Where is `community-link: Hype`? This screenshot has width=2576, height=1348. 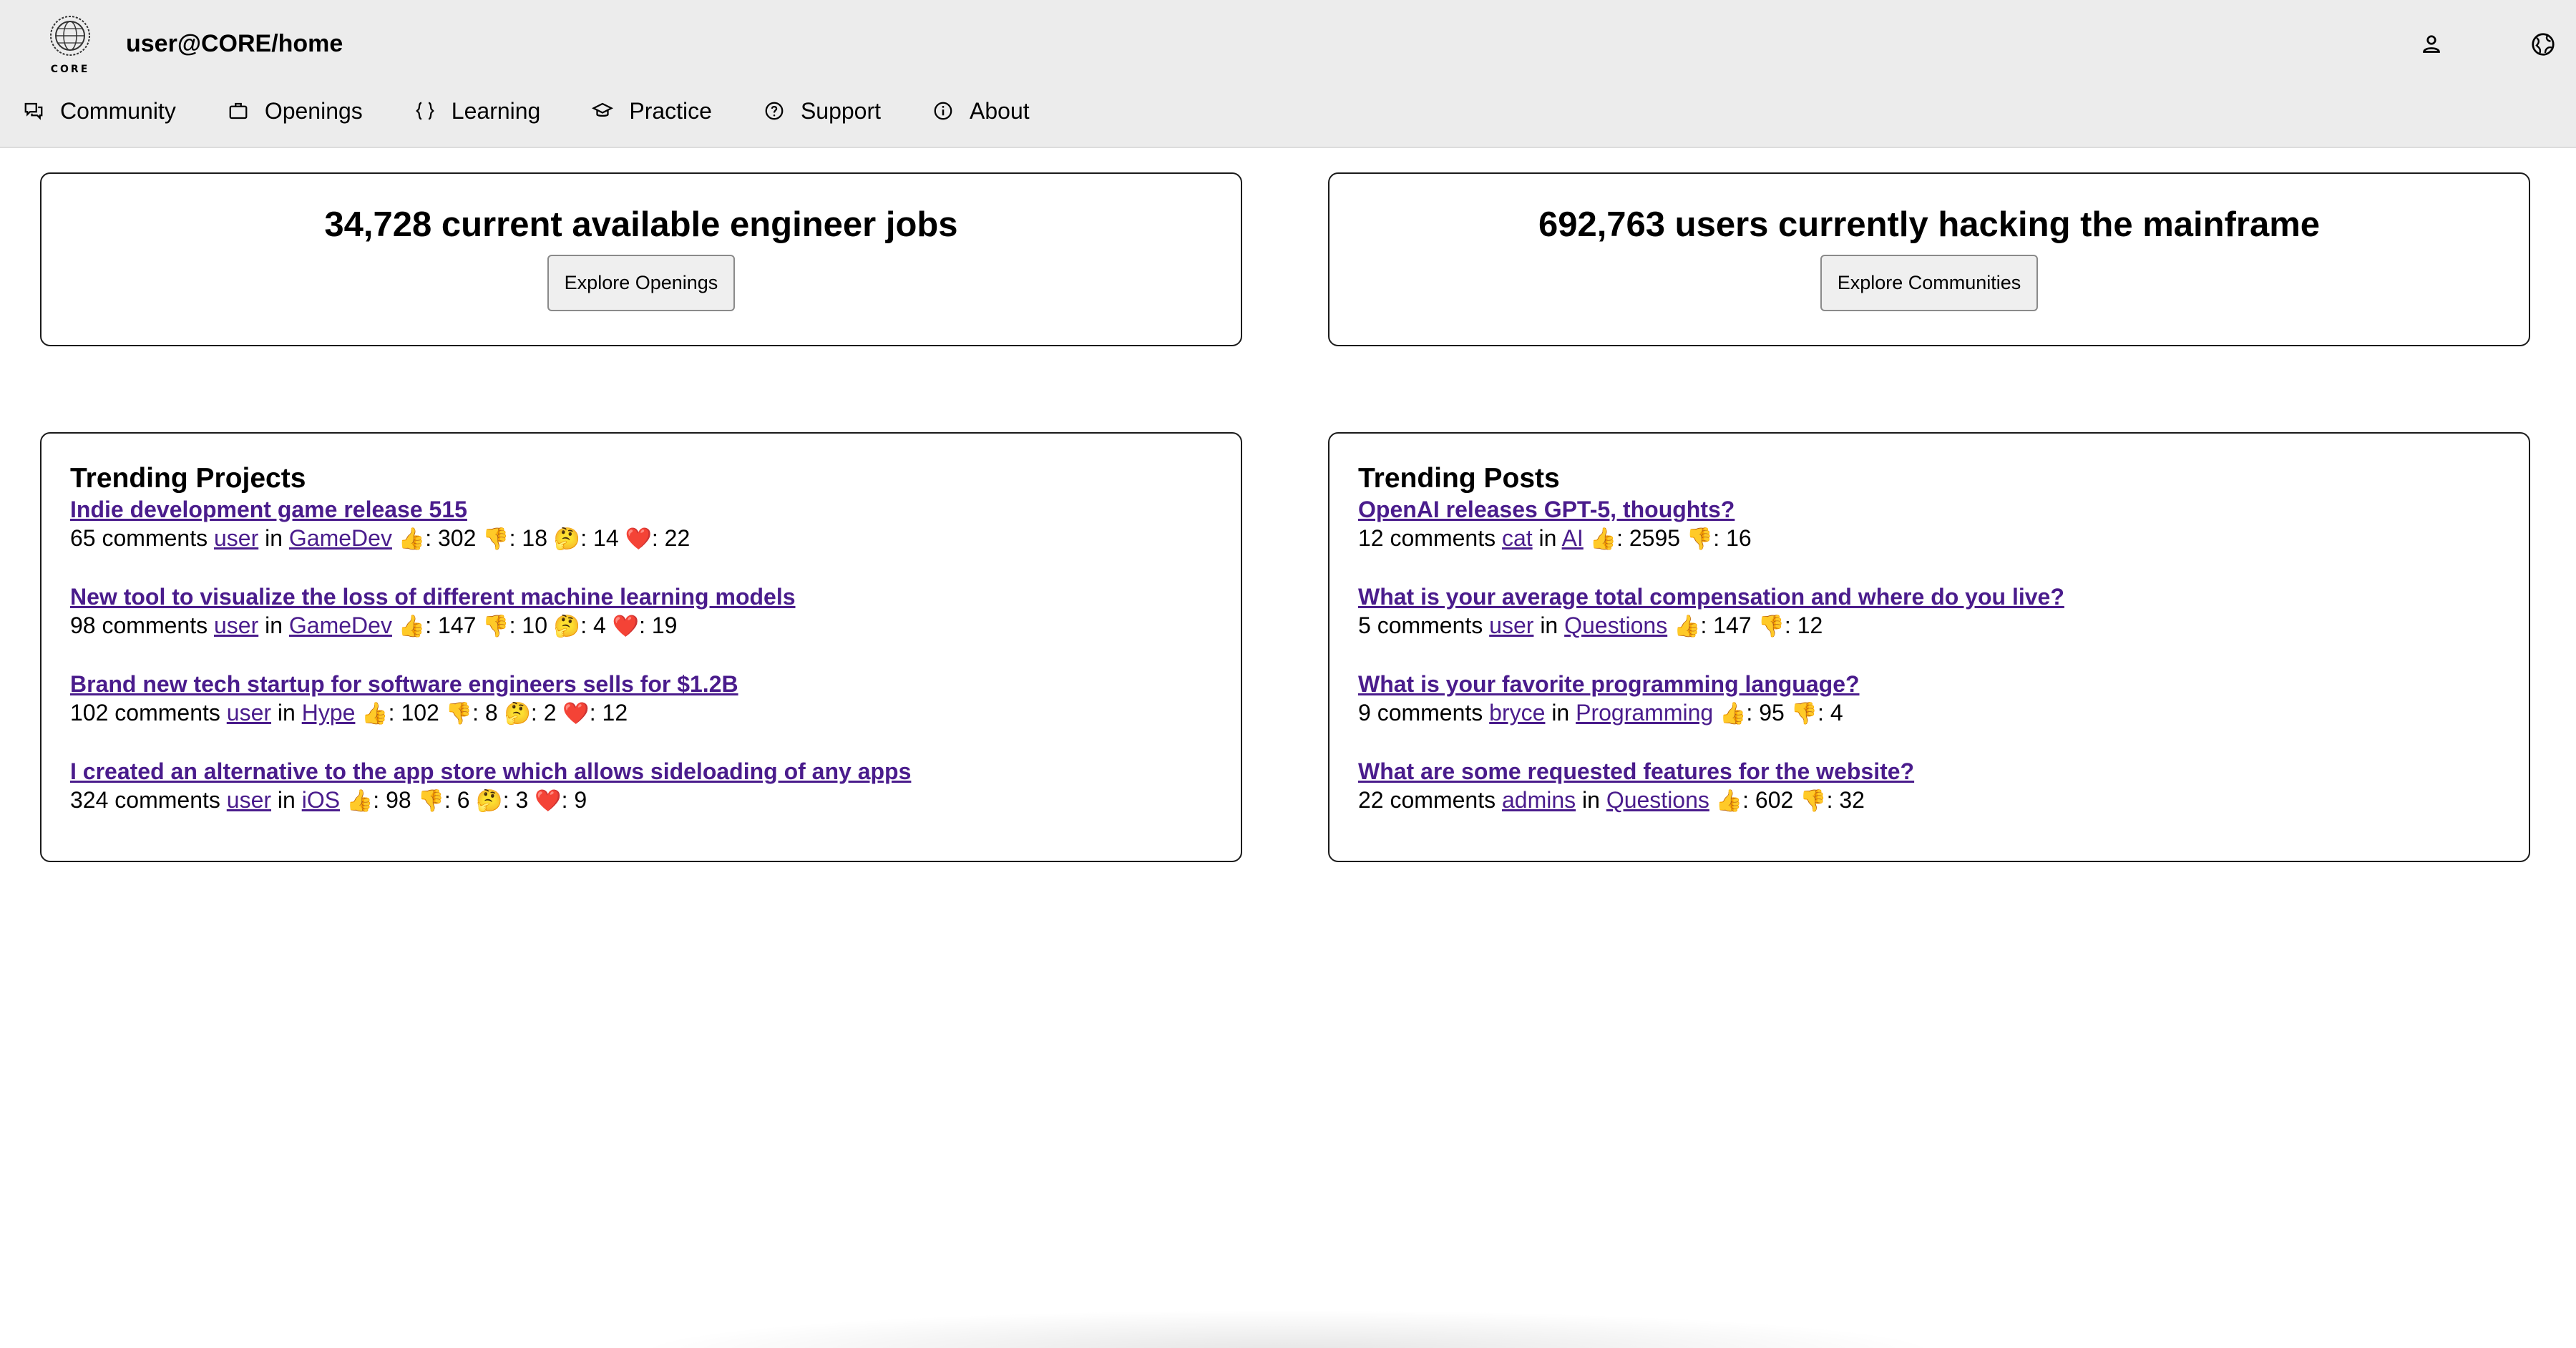 community-link: Hype is located at coordinates (329, 713).